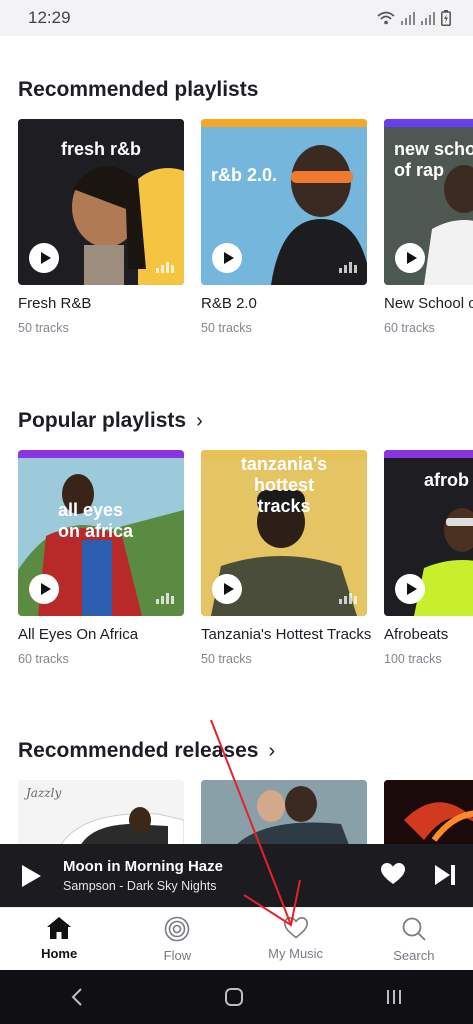  What do you see at coordinates (140, 886) in the screenshot?
I see `now-playing-subtitle: Sampson - Dark Sky Nights` at bounding box center [140, 886].